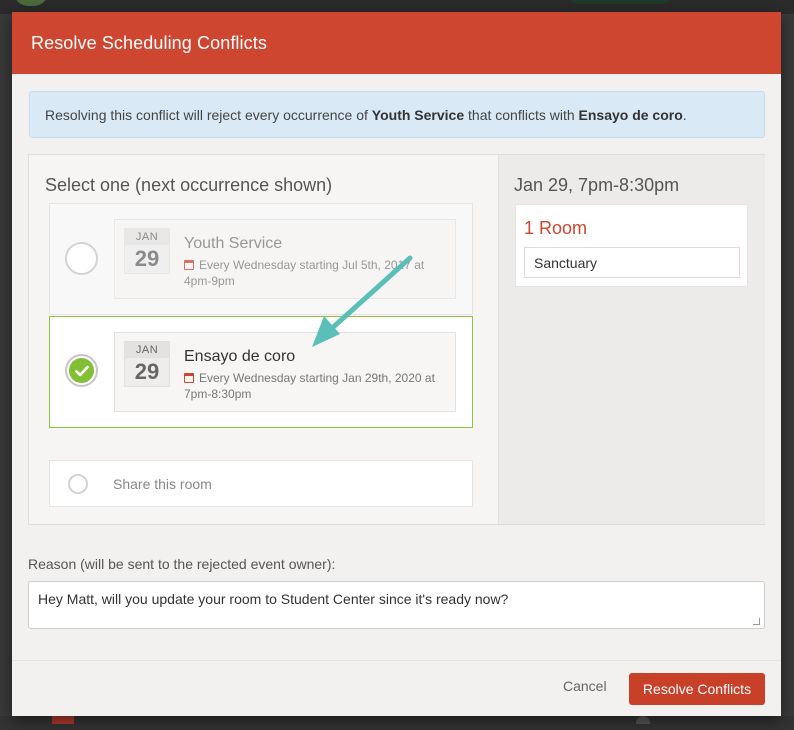  Describe the element at coordinates (630, 114) in the screenshot. I see `alert-event-b: Ensayo de coro` at that location.